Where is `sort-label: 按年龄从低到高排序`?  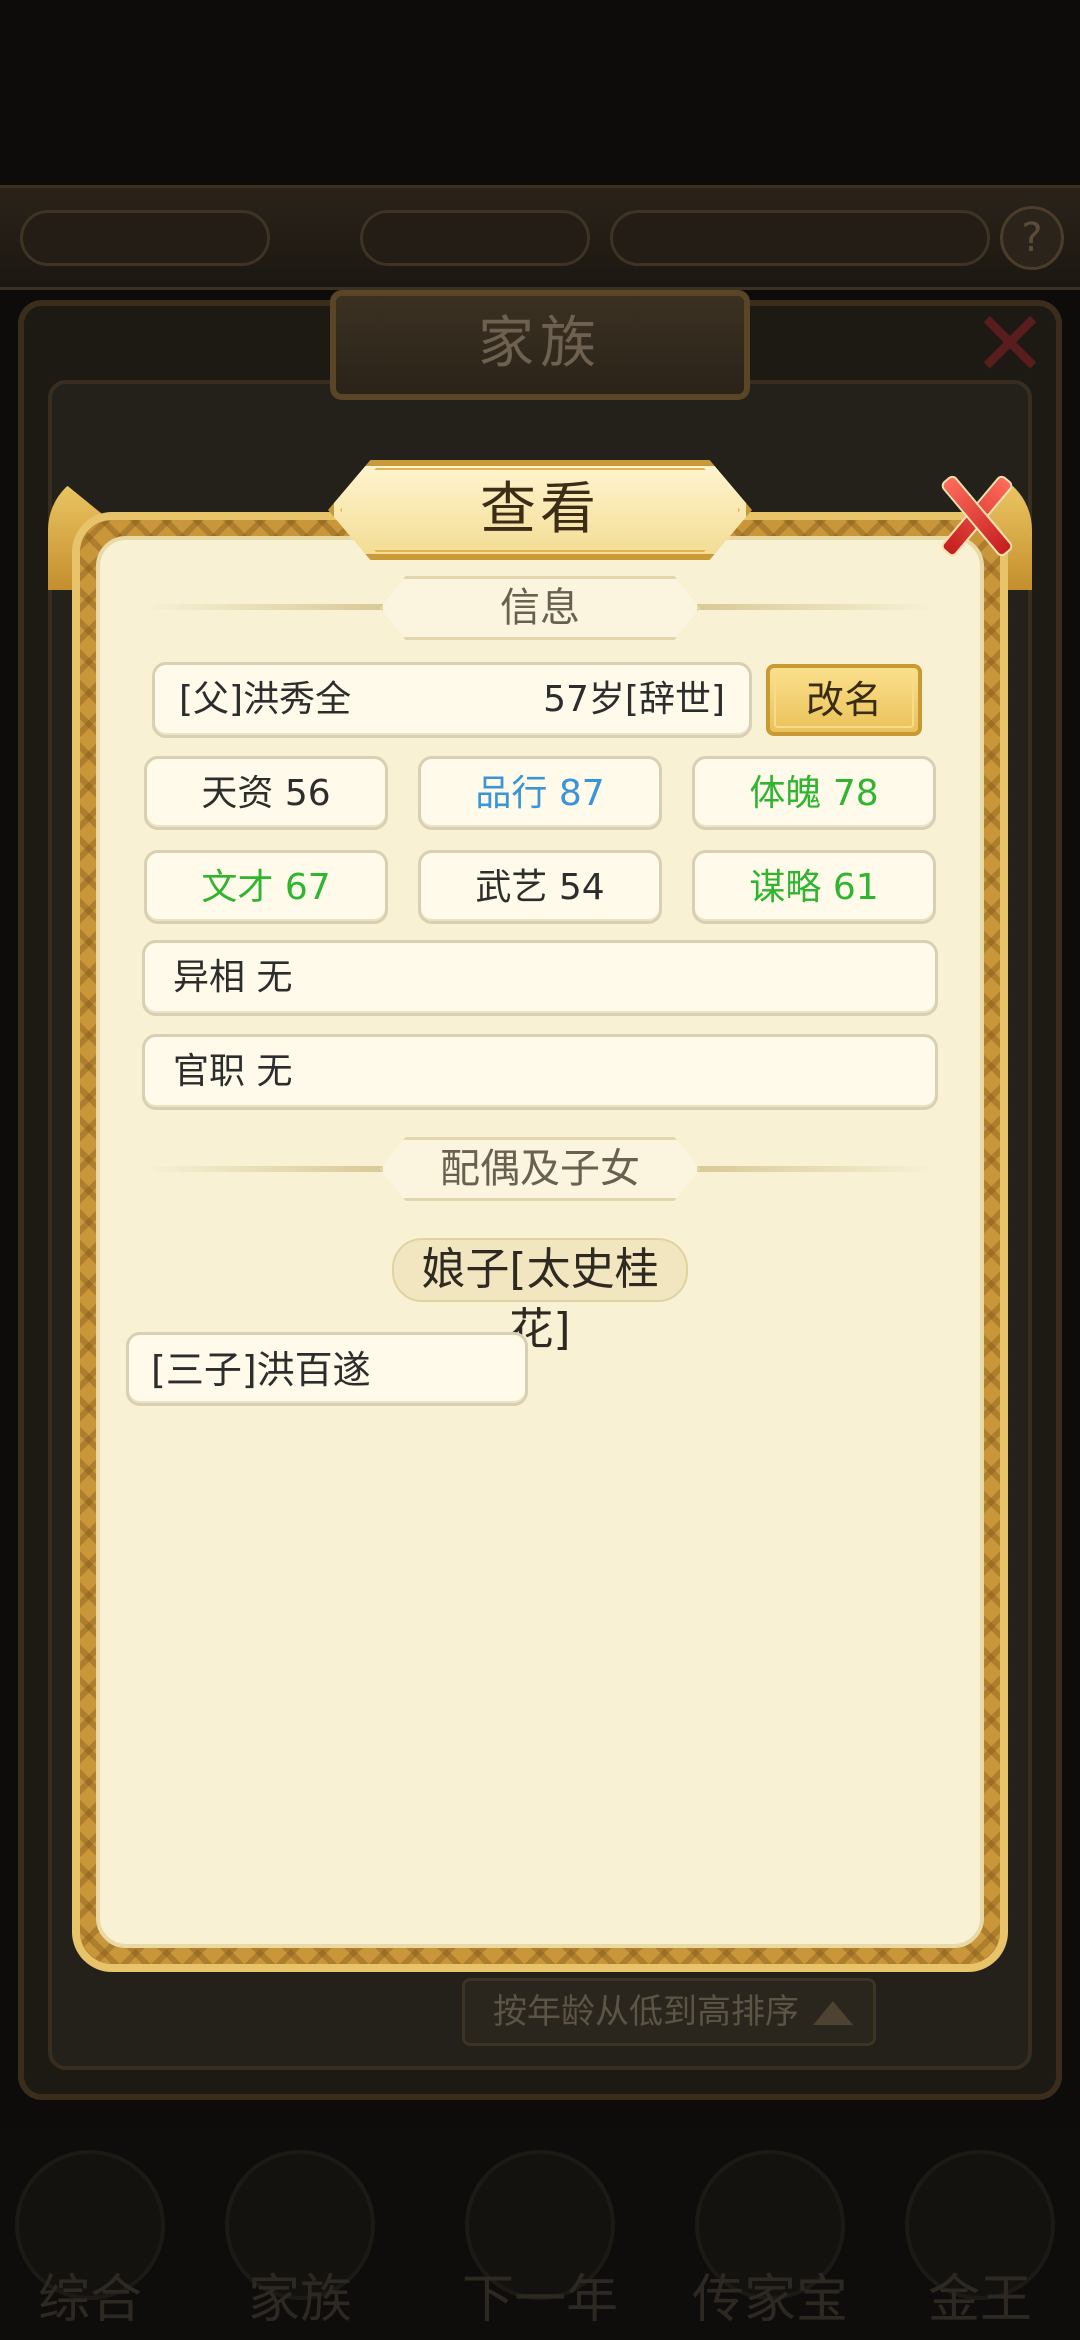 sort-label: 按年龄从低到高排序 is located at coordinates (646, 2012).